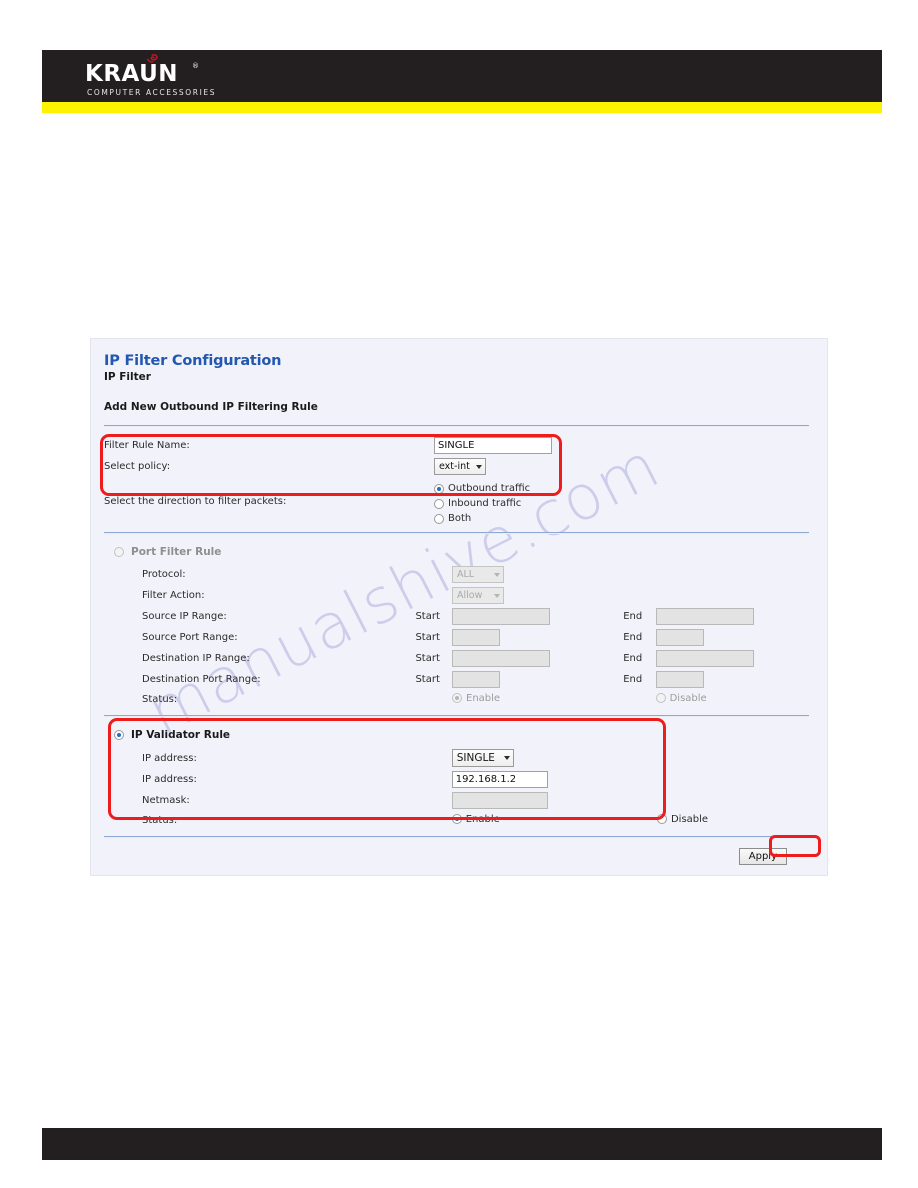 The image size is (918, 1188). What do you see at coordinates (470, 595) in the screenshot?
I see `filter-action-value: Allow` at bounding box center [470, 595].